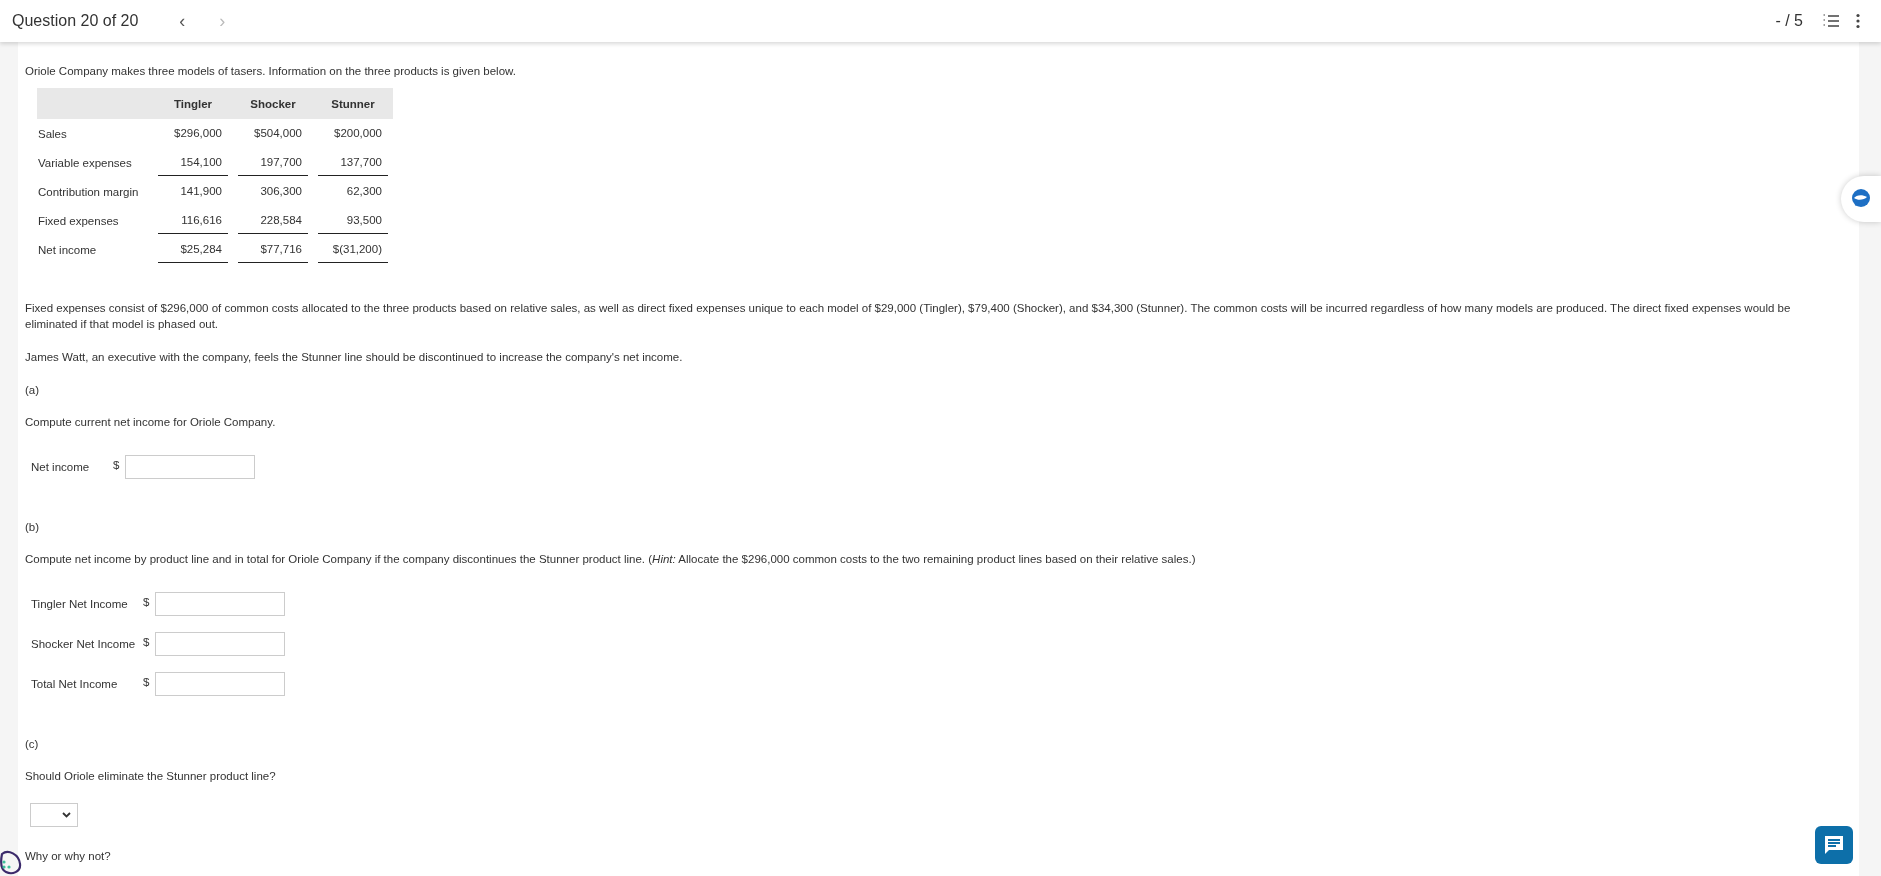  Describe the element at coordinates (80, 604) in the screenshot. I see `field-label: Tingler Net Income` at that location.